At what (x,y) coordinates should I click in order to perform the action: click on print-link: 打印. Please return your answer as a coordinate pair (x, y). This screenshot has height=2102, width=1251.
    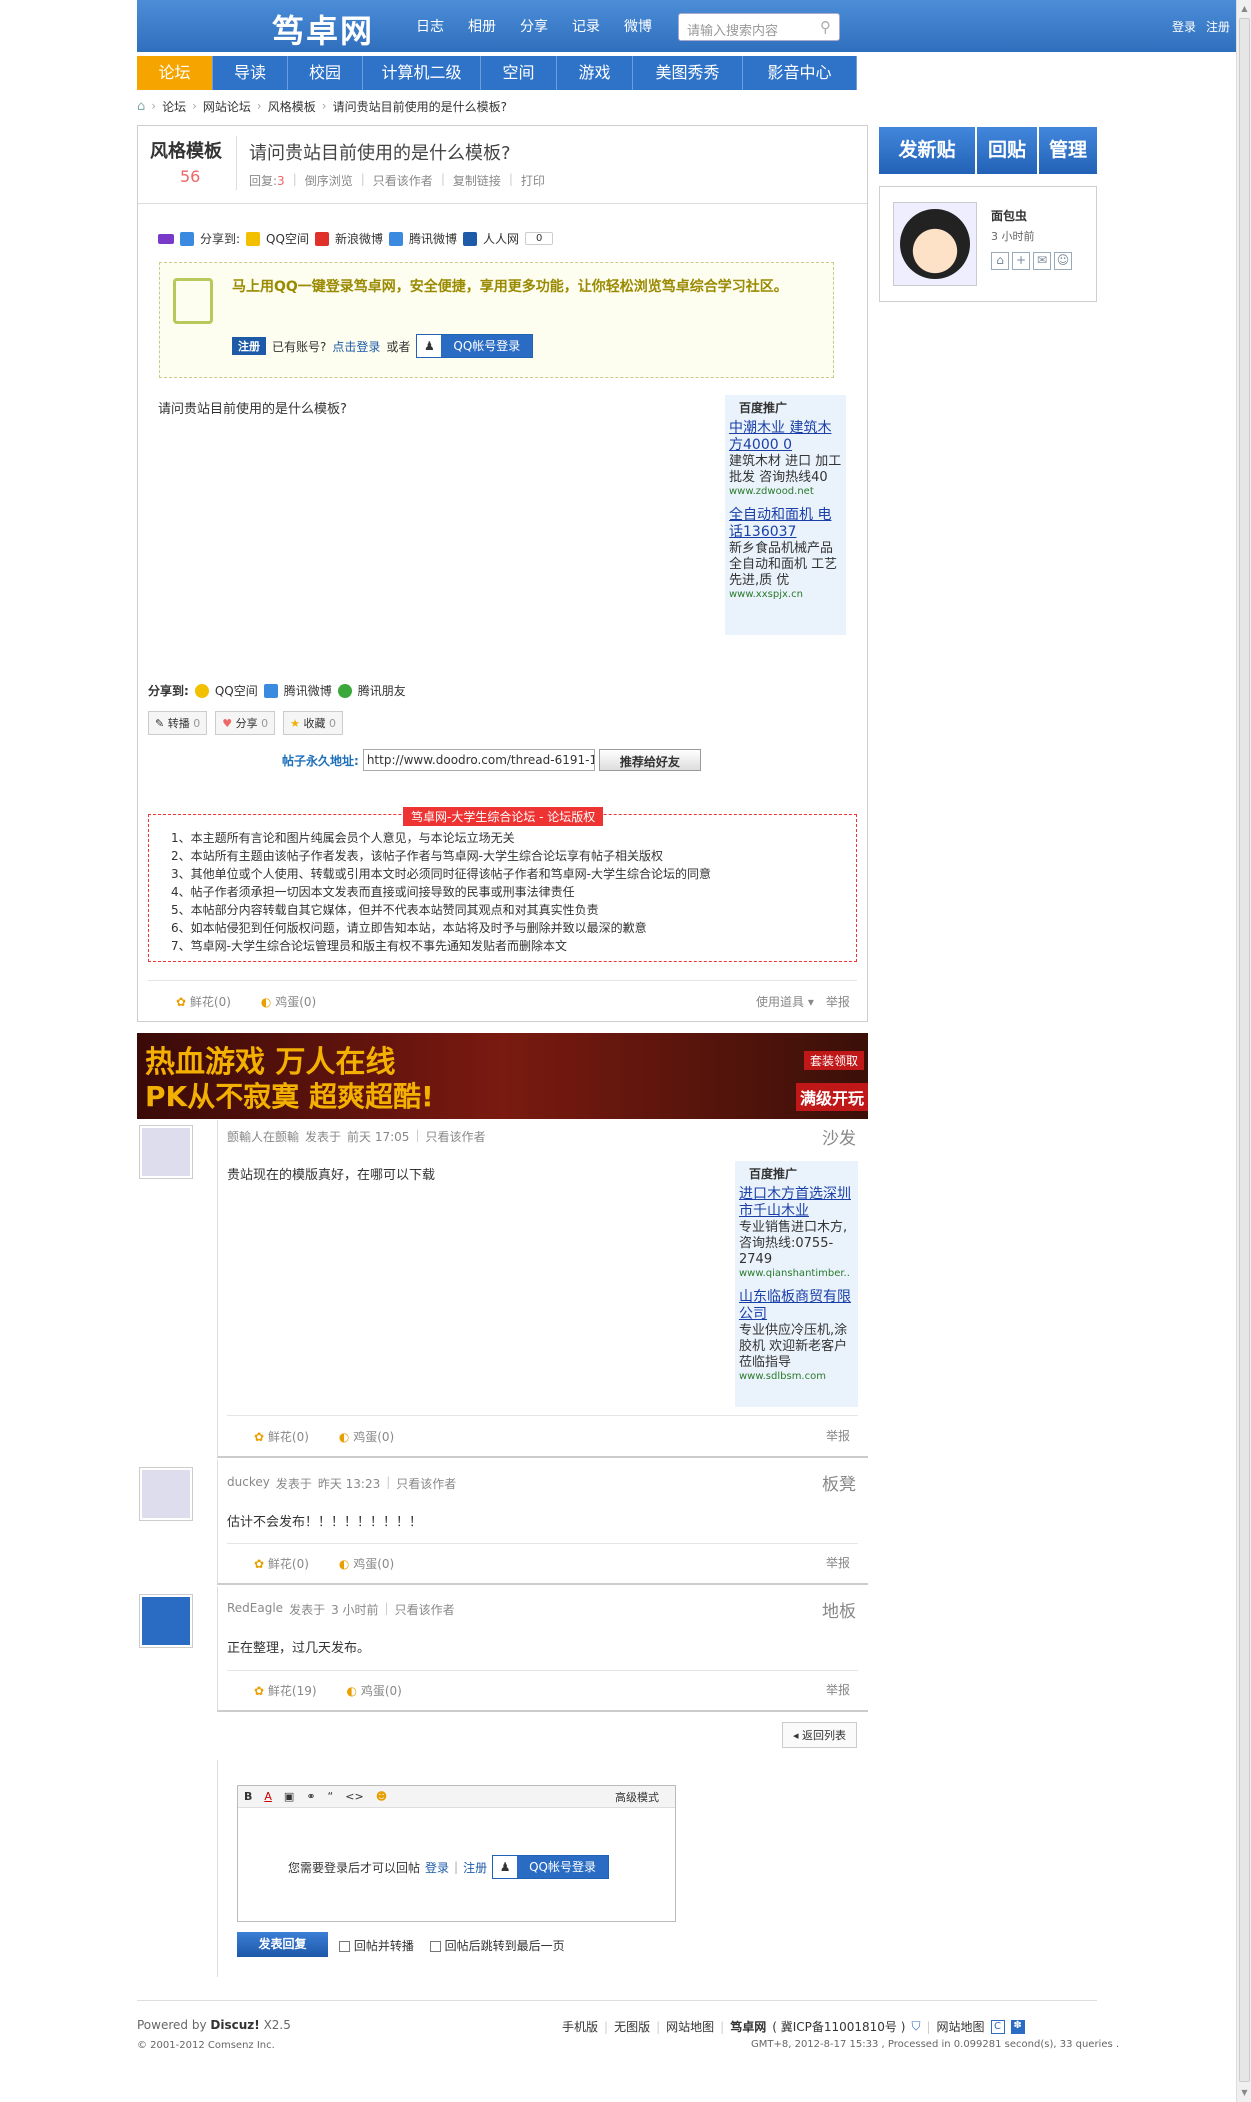
    Looking at the image, I should click on (533, 180).